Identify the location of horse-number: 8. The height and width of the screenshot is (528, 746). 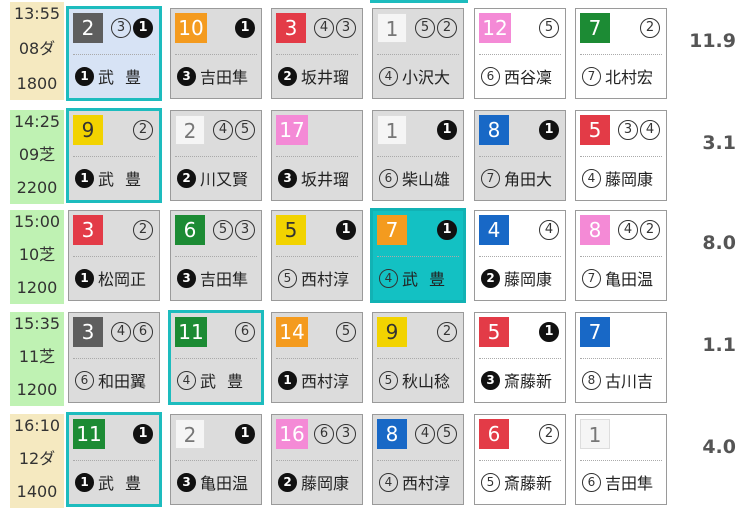
(392, 434).